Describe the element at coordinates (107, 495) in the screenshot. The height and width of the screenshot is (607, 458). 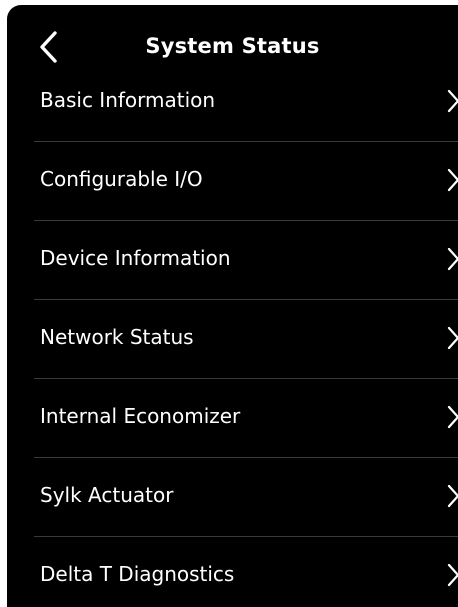
I see `menu-item-label: Sylk Actuator` at that location.